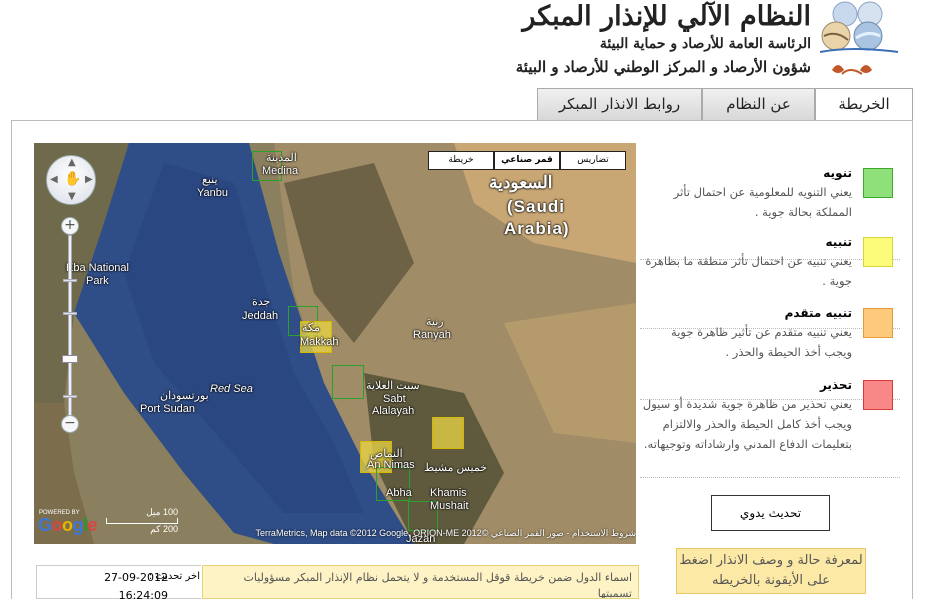 This screenshot has width=935, height=599. Describe the element at coordinates (97, 268) in the screenshot. I see `map-label: Eba National` at that location.